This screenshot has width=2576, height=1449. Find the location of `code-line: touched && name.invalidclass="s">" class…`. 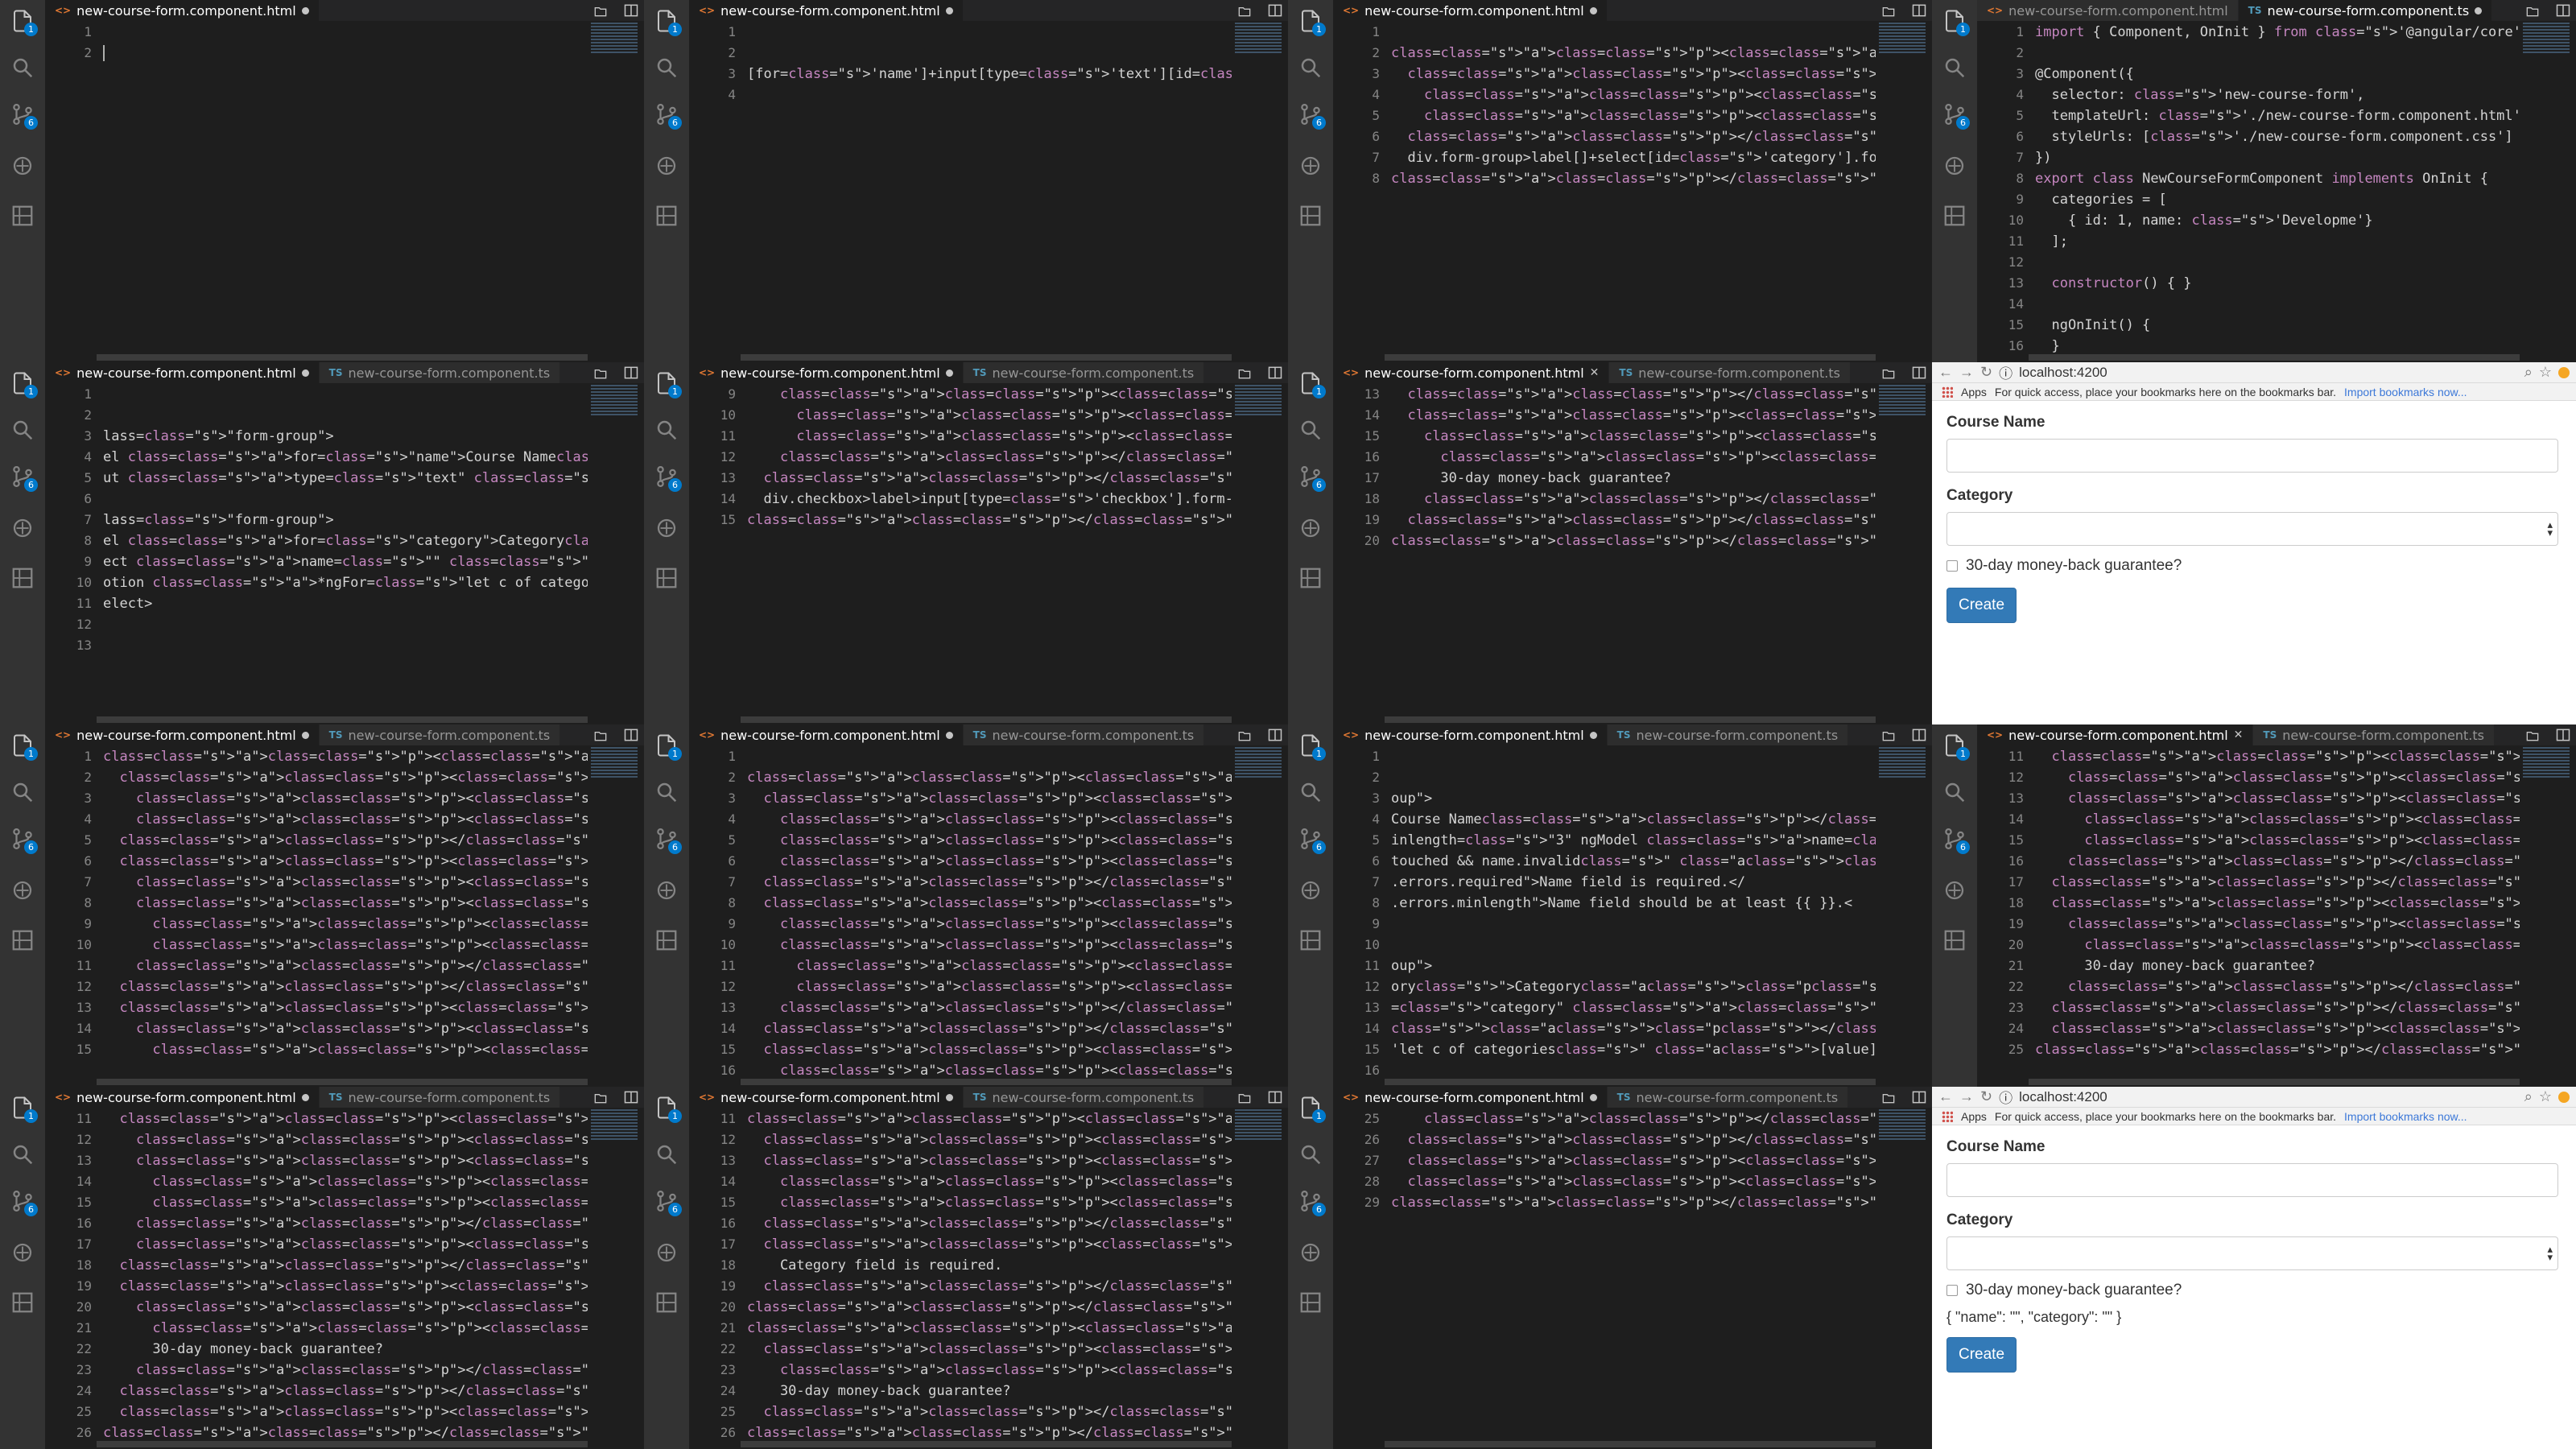

code-line: touched && name.invalidclass="s">" class… is located at coordinates (1633, 861).